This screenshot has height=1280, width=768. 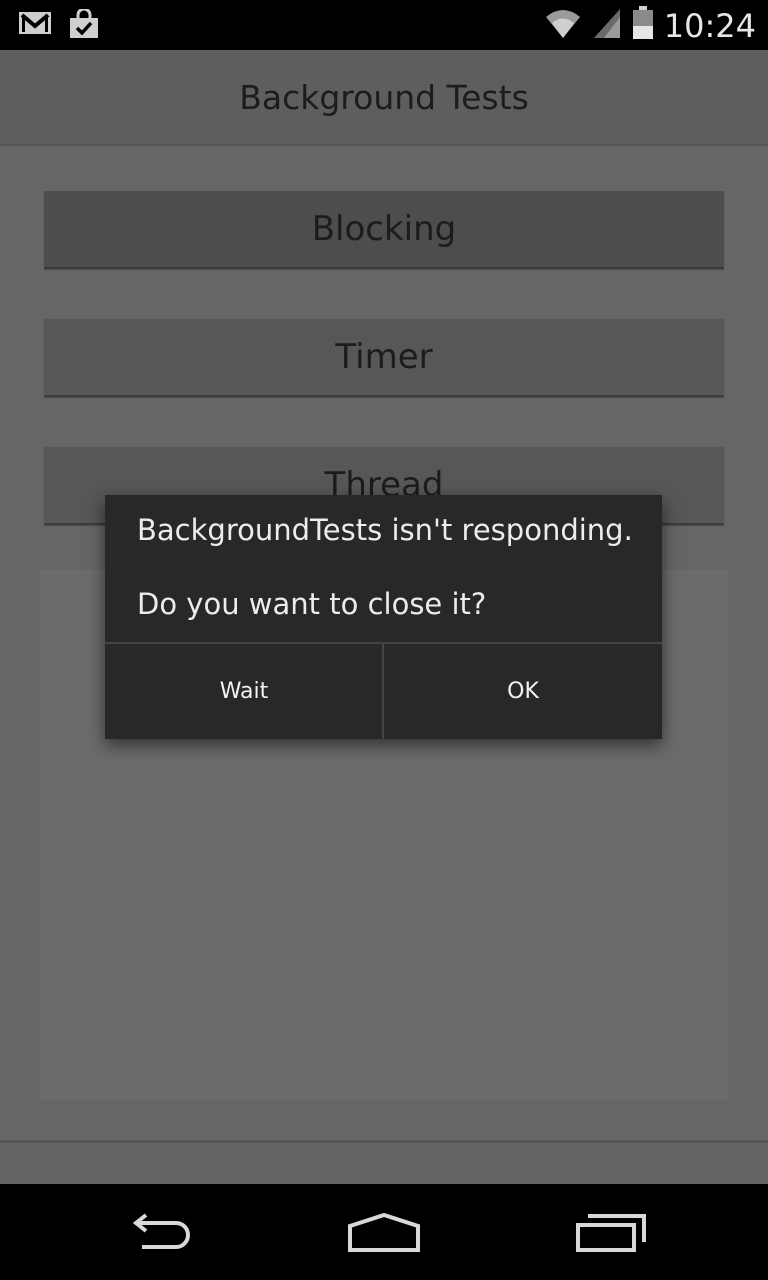 I want to click on status-bar: 10:24, so click(x=384, y=25).